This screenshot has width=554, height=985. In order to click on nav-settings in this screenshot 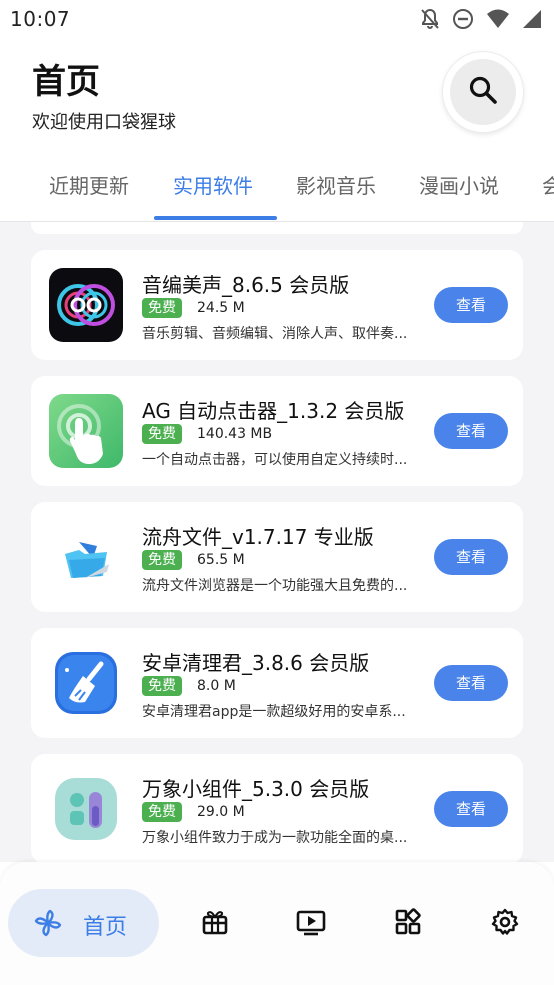, I will do `click(505, 924)`.